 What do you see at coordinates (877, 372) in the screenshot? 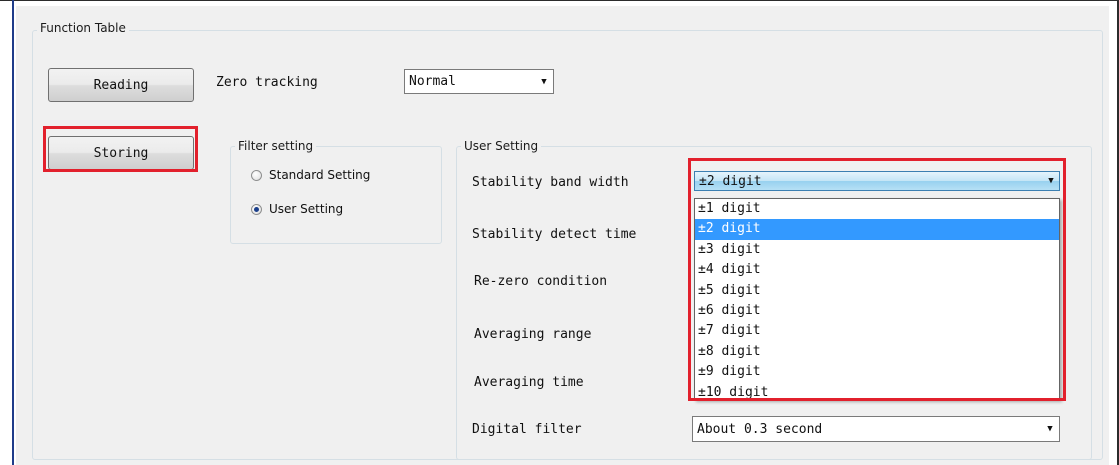
I see `dropdown-option: ±9 digit` at bounding box center [877, 372].